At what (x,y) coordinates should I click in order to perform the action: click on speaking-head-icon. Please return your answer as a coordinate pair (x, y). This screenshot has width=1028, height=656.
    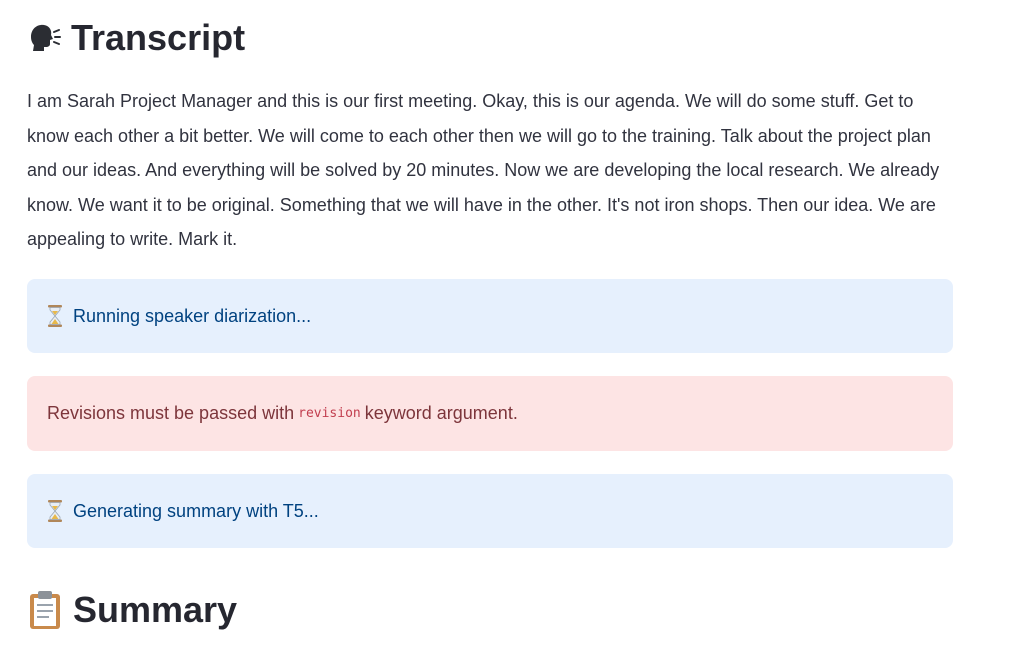
    Looking at the image, I should click on (44, 38).